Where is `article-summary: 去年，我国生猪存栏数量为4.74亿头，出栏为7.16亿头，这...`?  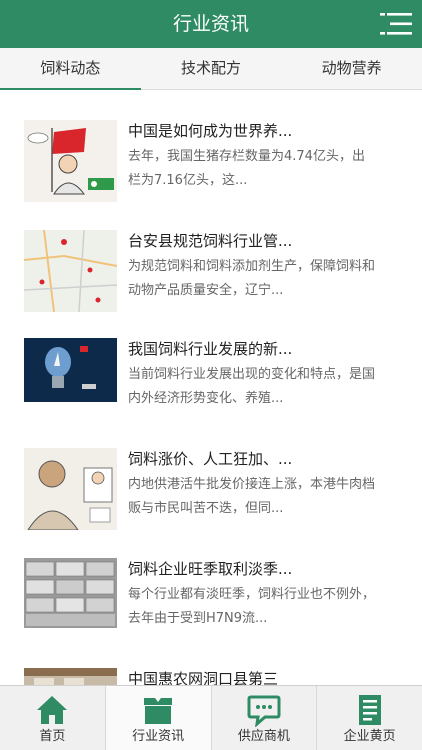 article-summary: 去年，我国生猪存栏数量为4.74亿头，出栏为7.16亿头，这... is located at coordinates (246, 168).